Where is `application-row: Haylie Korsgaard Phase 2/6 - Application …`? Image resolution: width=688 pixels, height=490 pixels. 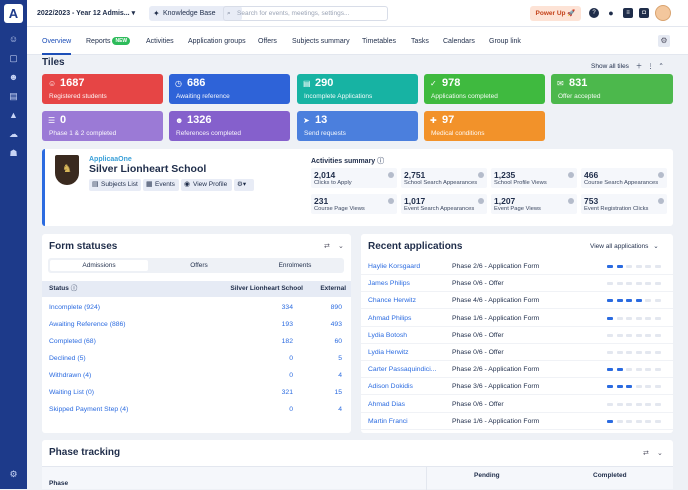
application-row: Haylie Korsgaard Phase 2/6 - Application … is located at coordinates (517, 266).